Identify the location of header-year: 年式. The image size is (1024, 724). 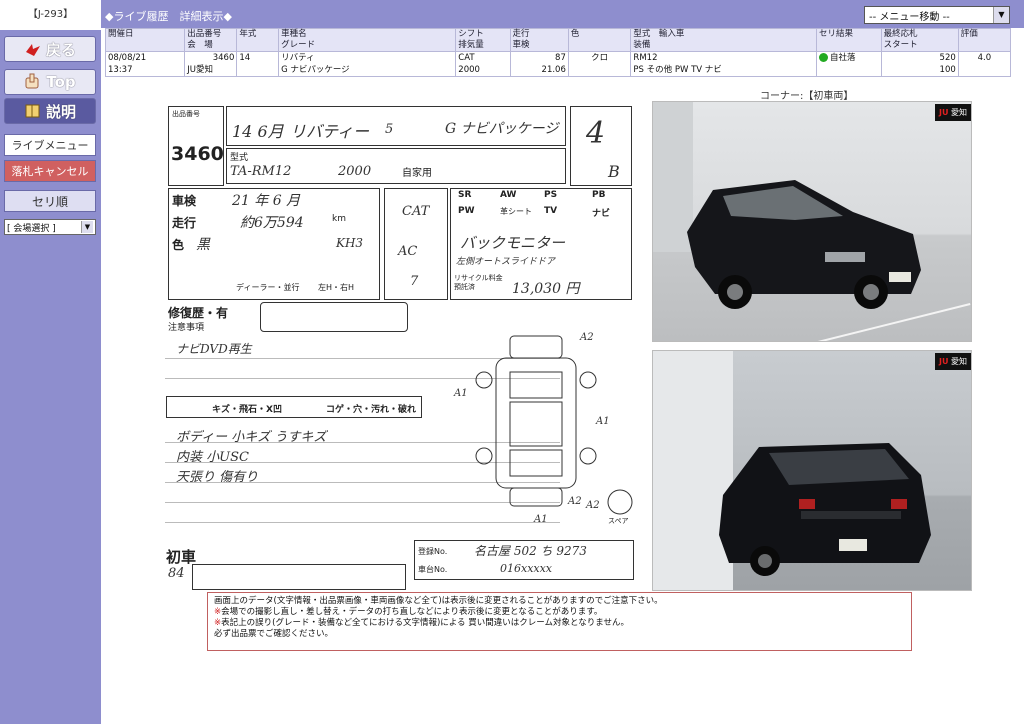
(258, 40).